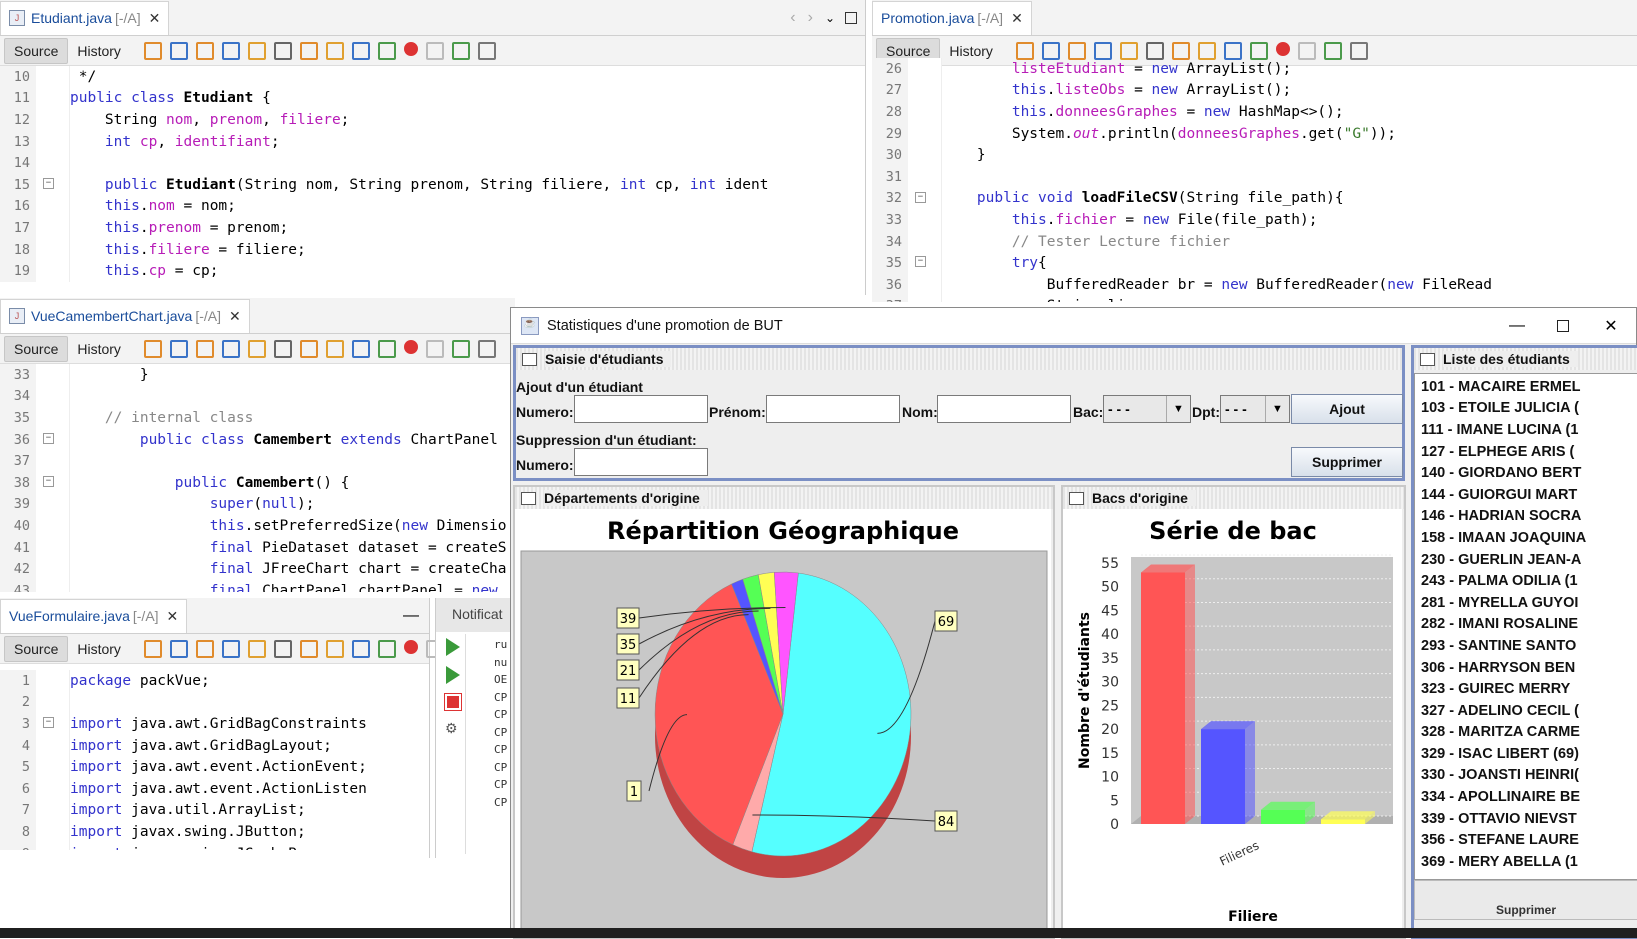 The width and height of the screenshot is (1637, 939). I want to click on list-item: 127 - ELPHEGE ARIS (, so click(1526, 452).